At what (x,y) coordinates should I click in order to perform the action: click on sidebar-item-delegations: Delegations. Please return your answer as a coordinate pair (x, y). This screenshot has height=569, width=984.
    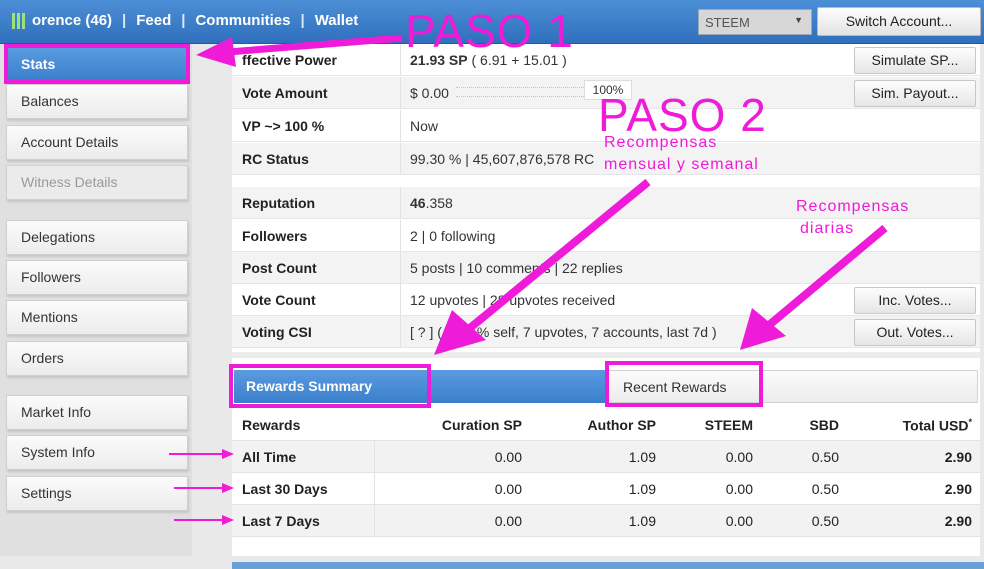
    Looking at the image, I should click on (97, 237).